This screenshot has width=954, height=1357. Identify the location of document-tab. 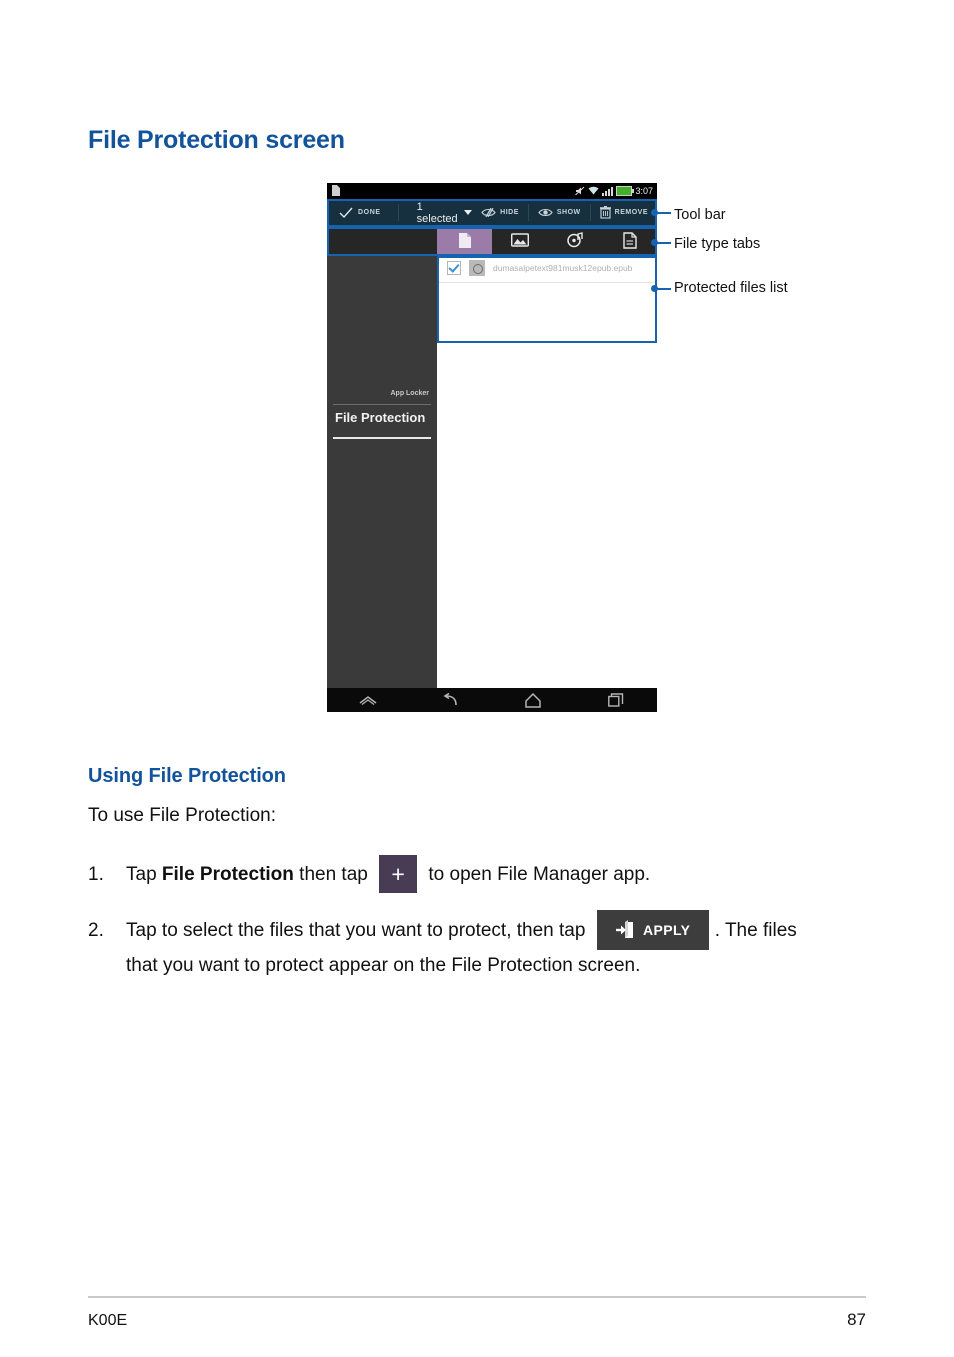
(464, 240).